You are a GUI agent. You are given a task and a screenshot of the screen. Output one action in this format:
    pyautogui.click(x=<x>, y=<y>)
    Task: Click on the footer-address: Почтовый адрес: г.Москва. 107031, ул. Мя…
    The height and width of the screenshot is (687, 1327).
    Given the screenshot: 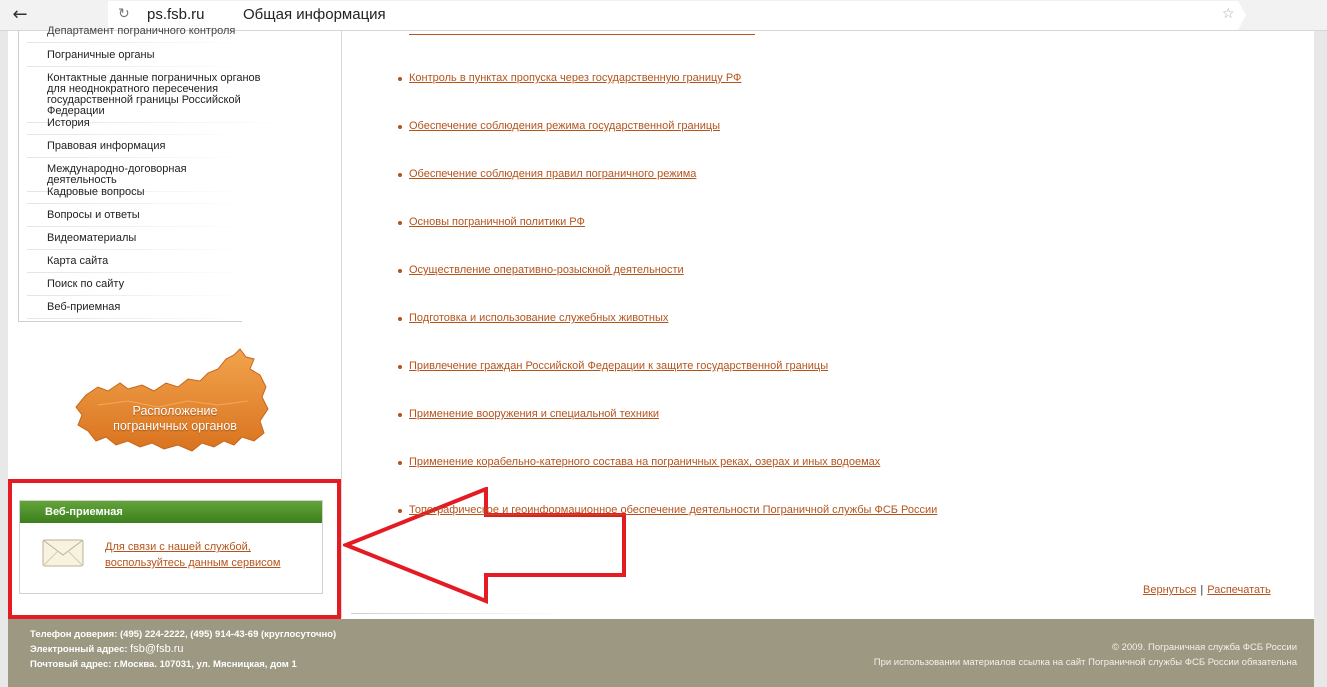 What is the action you would take?
    pyautogui.click(x=183, y=664)
    